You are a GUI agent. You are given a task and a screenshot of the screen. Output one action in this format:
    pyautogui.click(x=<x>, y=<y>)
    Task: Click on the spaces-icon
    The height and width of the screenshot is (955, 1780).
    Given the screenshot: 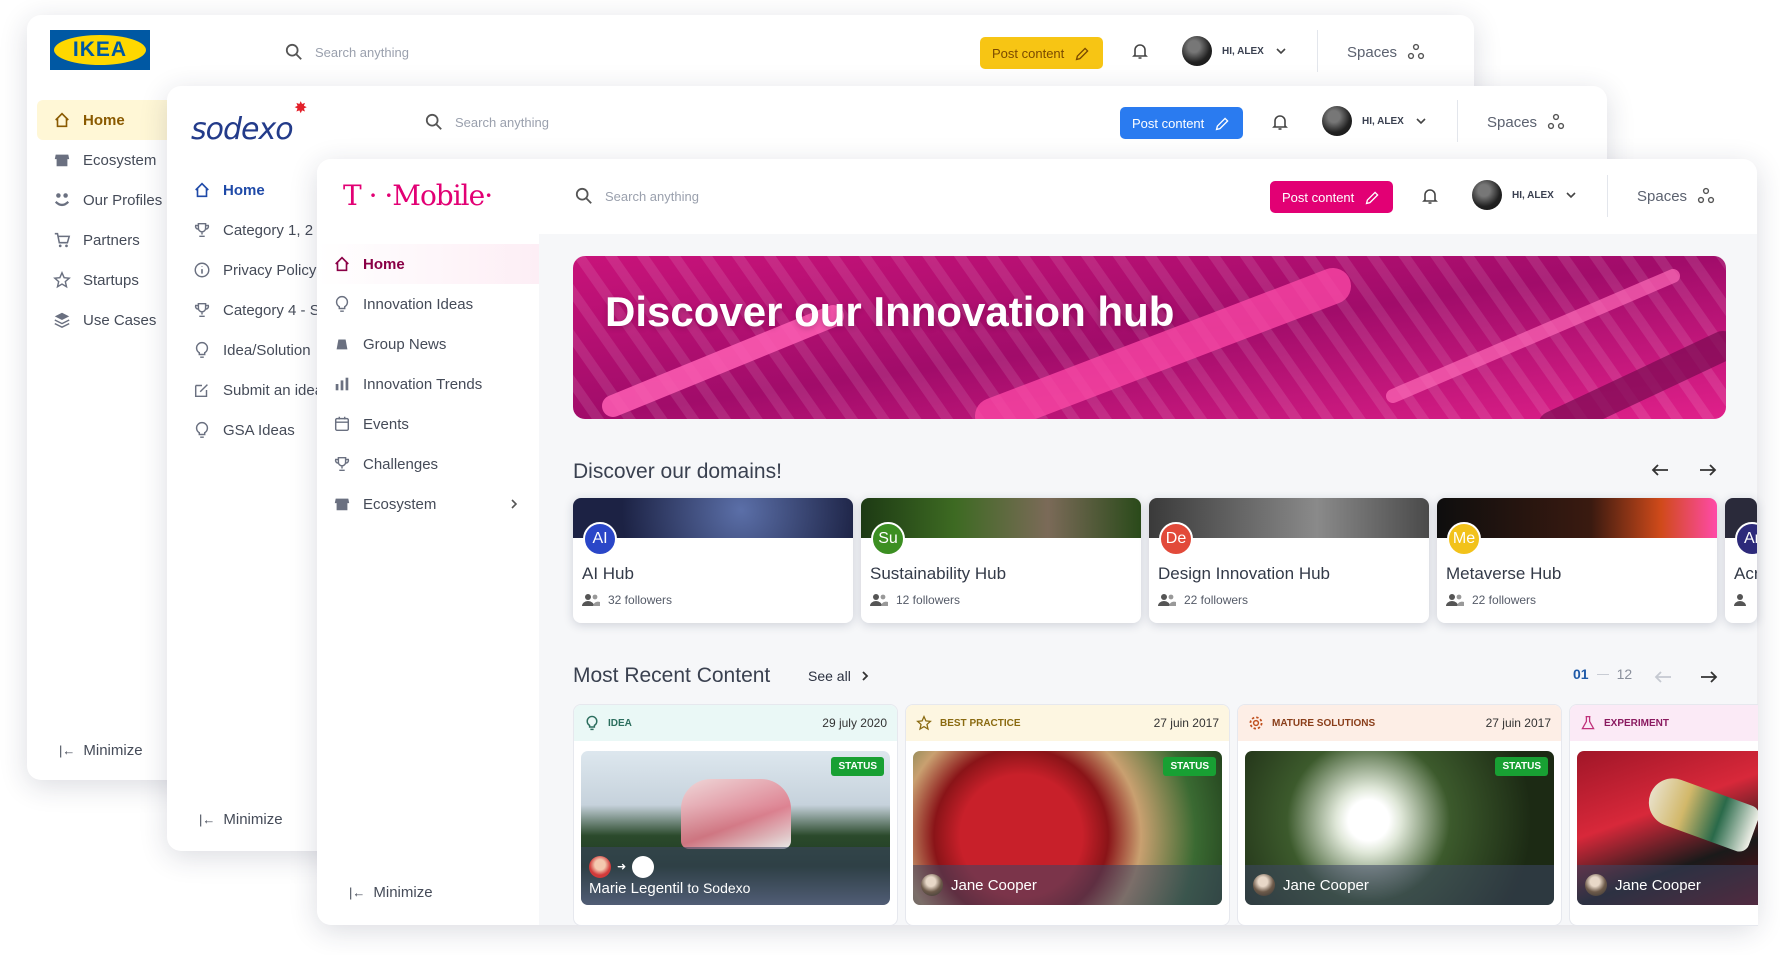 What is the action you would take?
    pyautogui.click(x=1416, y=51)
    